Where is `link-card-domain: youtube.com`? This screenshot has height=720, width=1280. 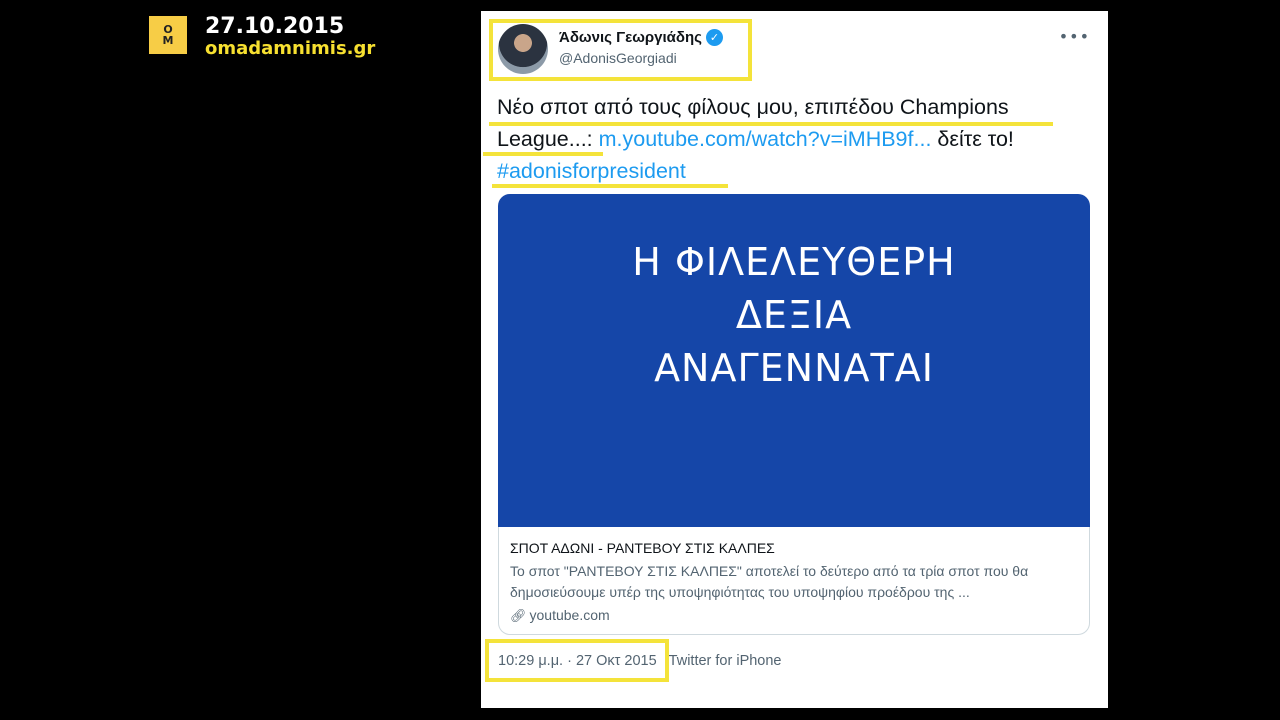 link-card-domain: youtube.com is located at coordinates (569, 615).